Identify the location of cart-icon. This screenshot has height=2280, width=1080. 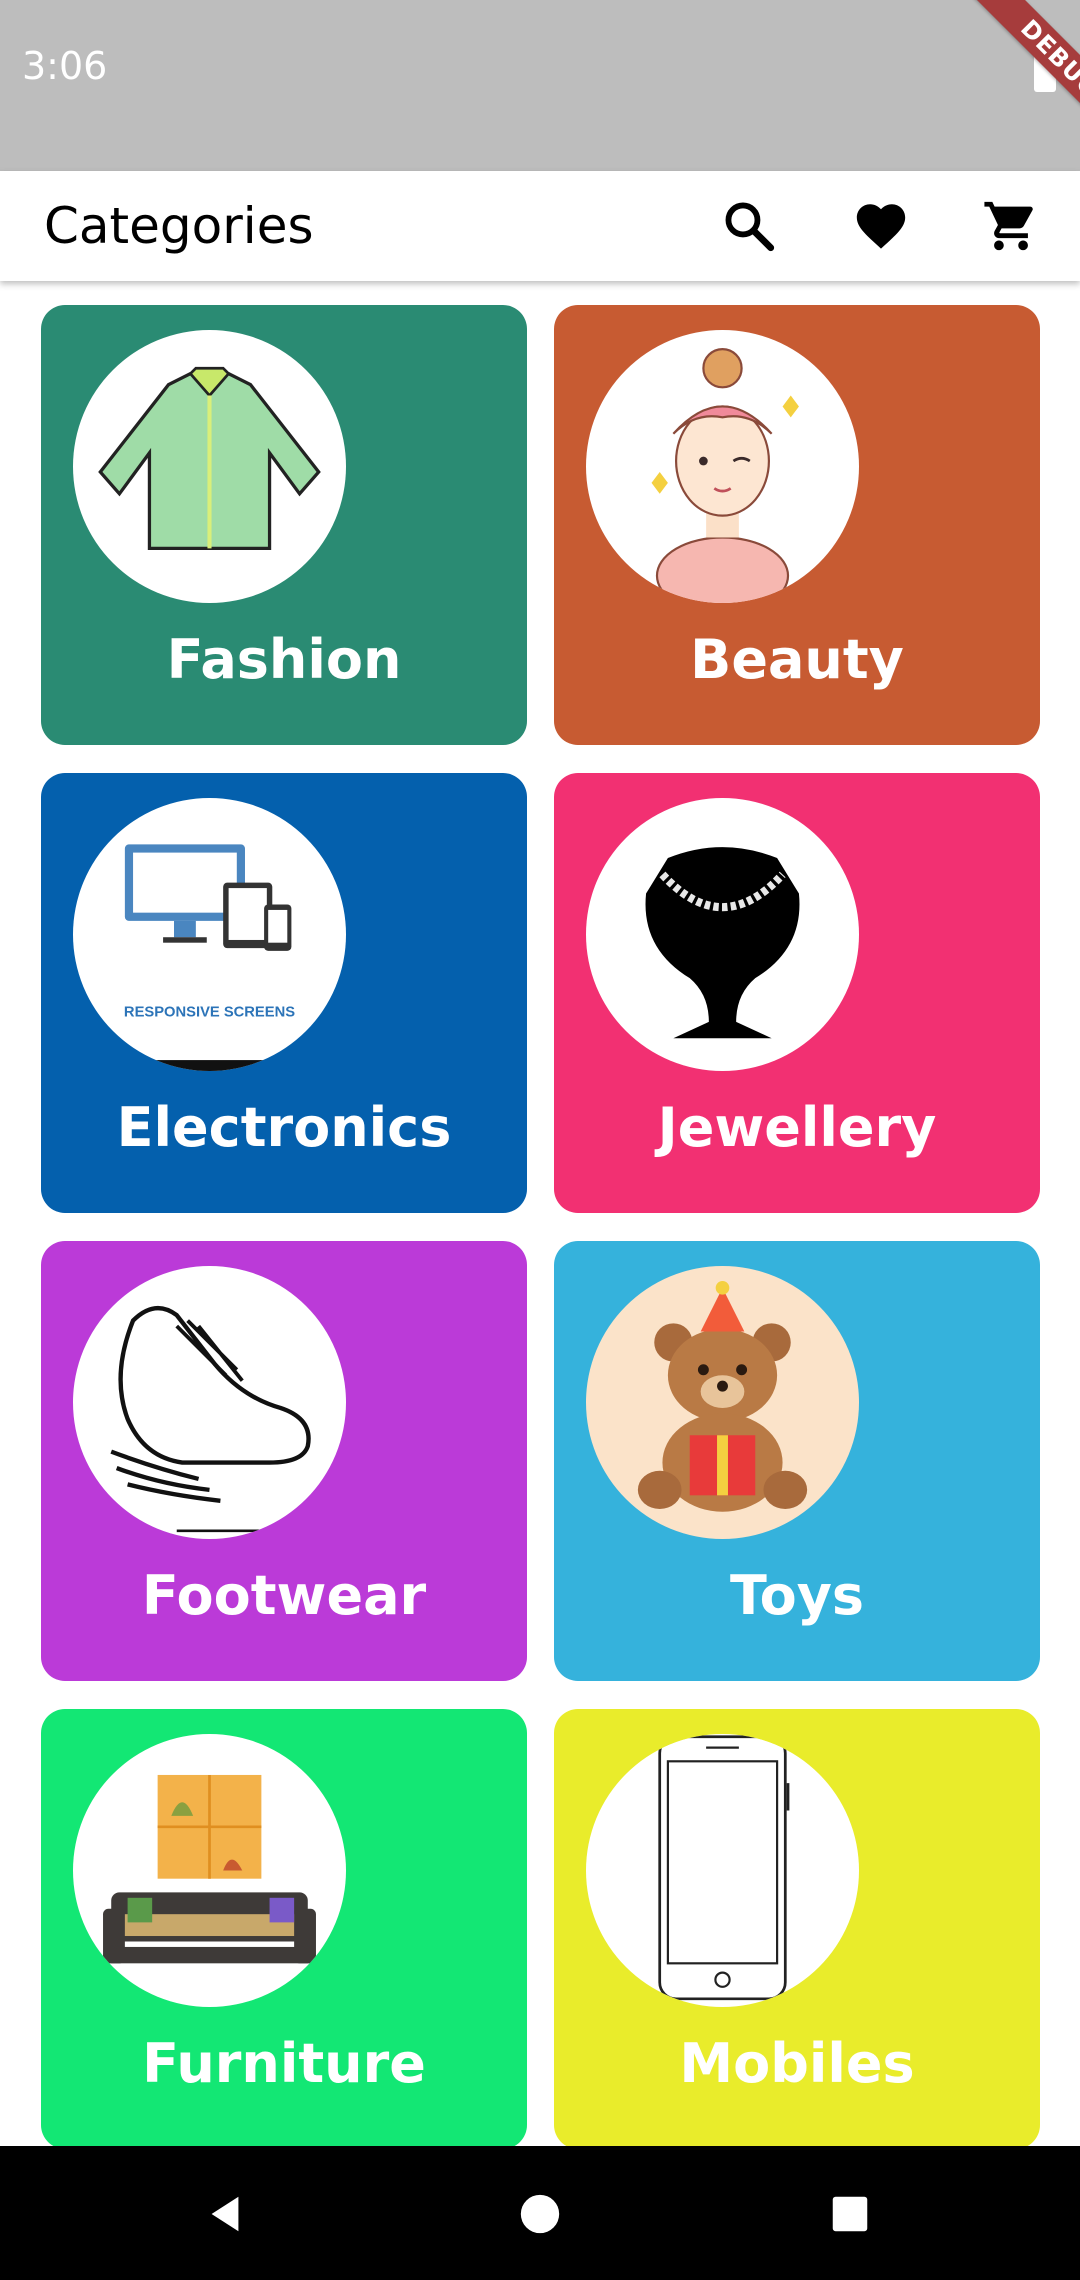
(1008, 226).